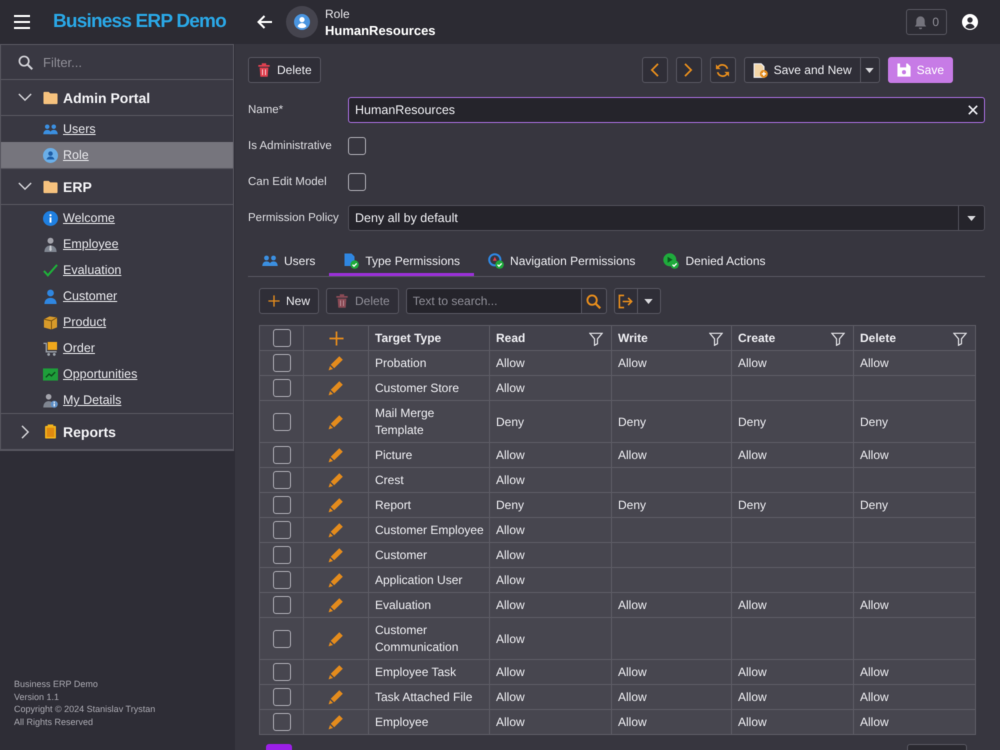 This screenshot has height=750, width=1000. What do you see at coordinates (429, 338) in the screenshot?
I see `column-header: Target Type` at bounding box center [429, 338].